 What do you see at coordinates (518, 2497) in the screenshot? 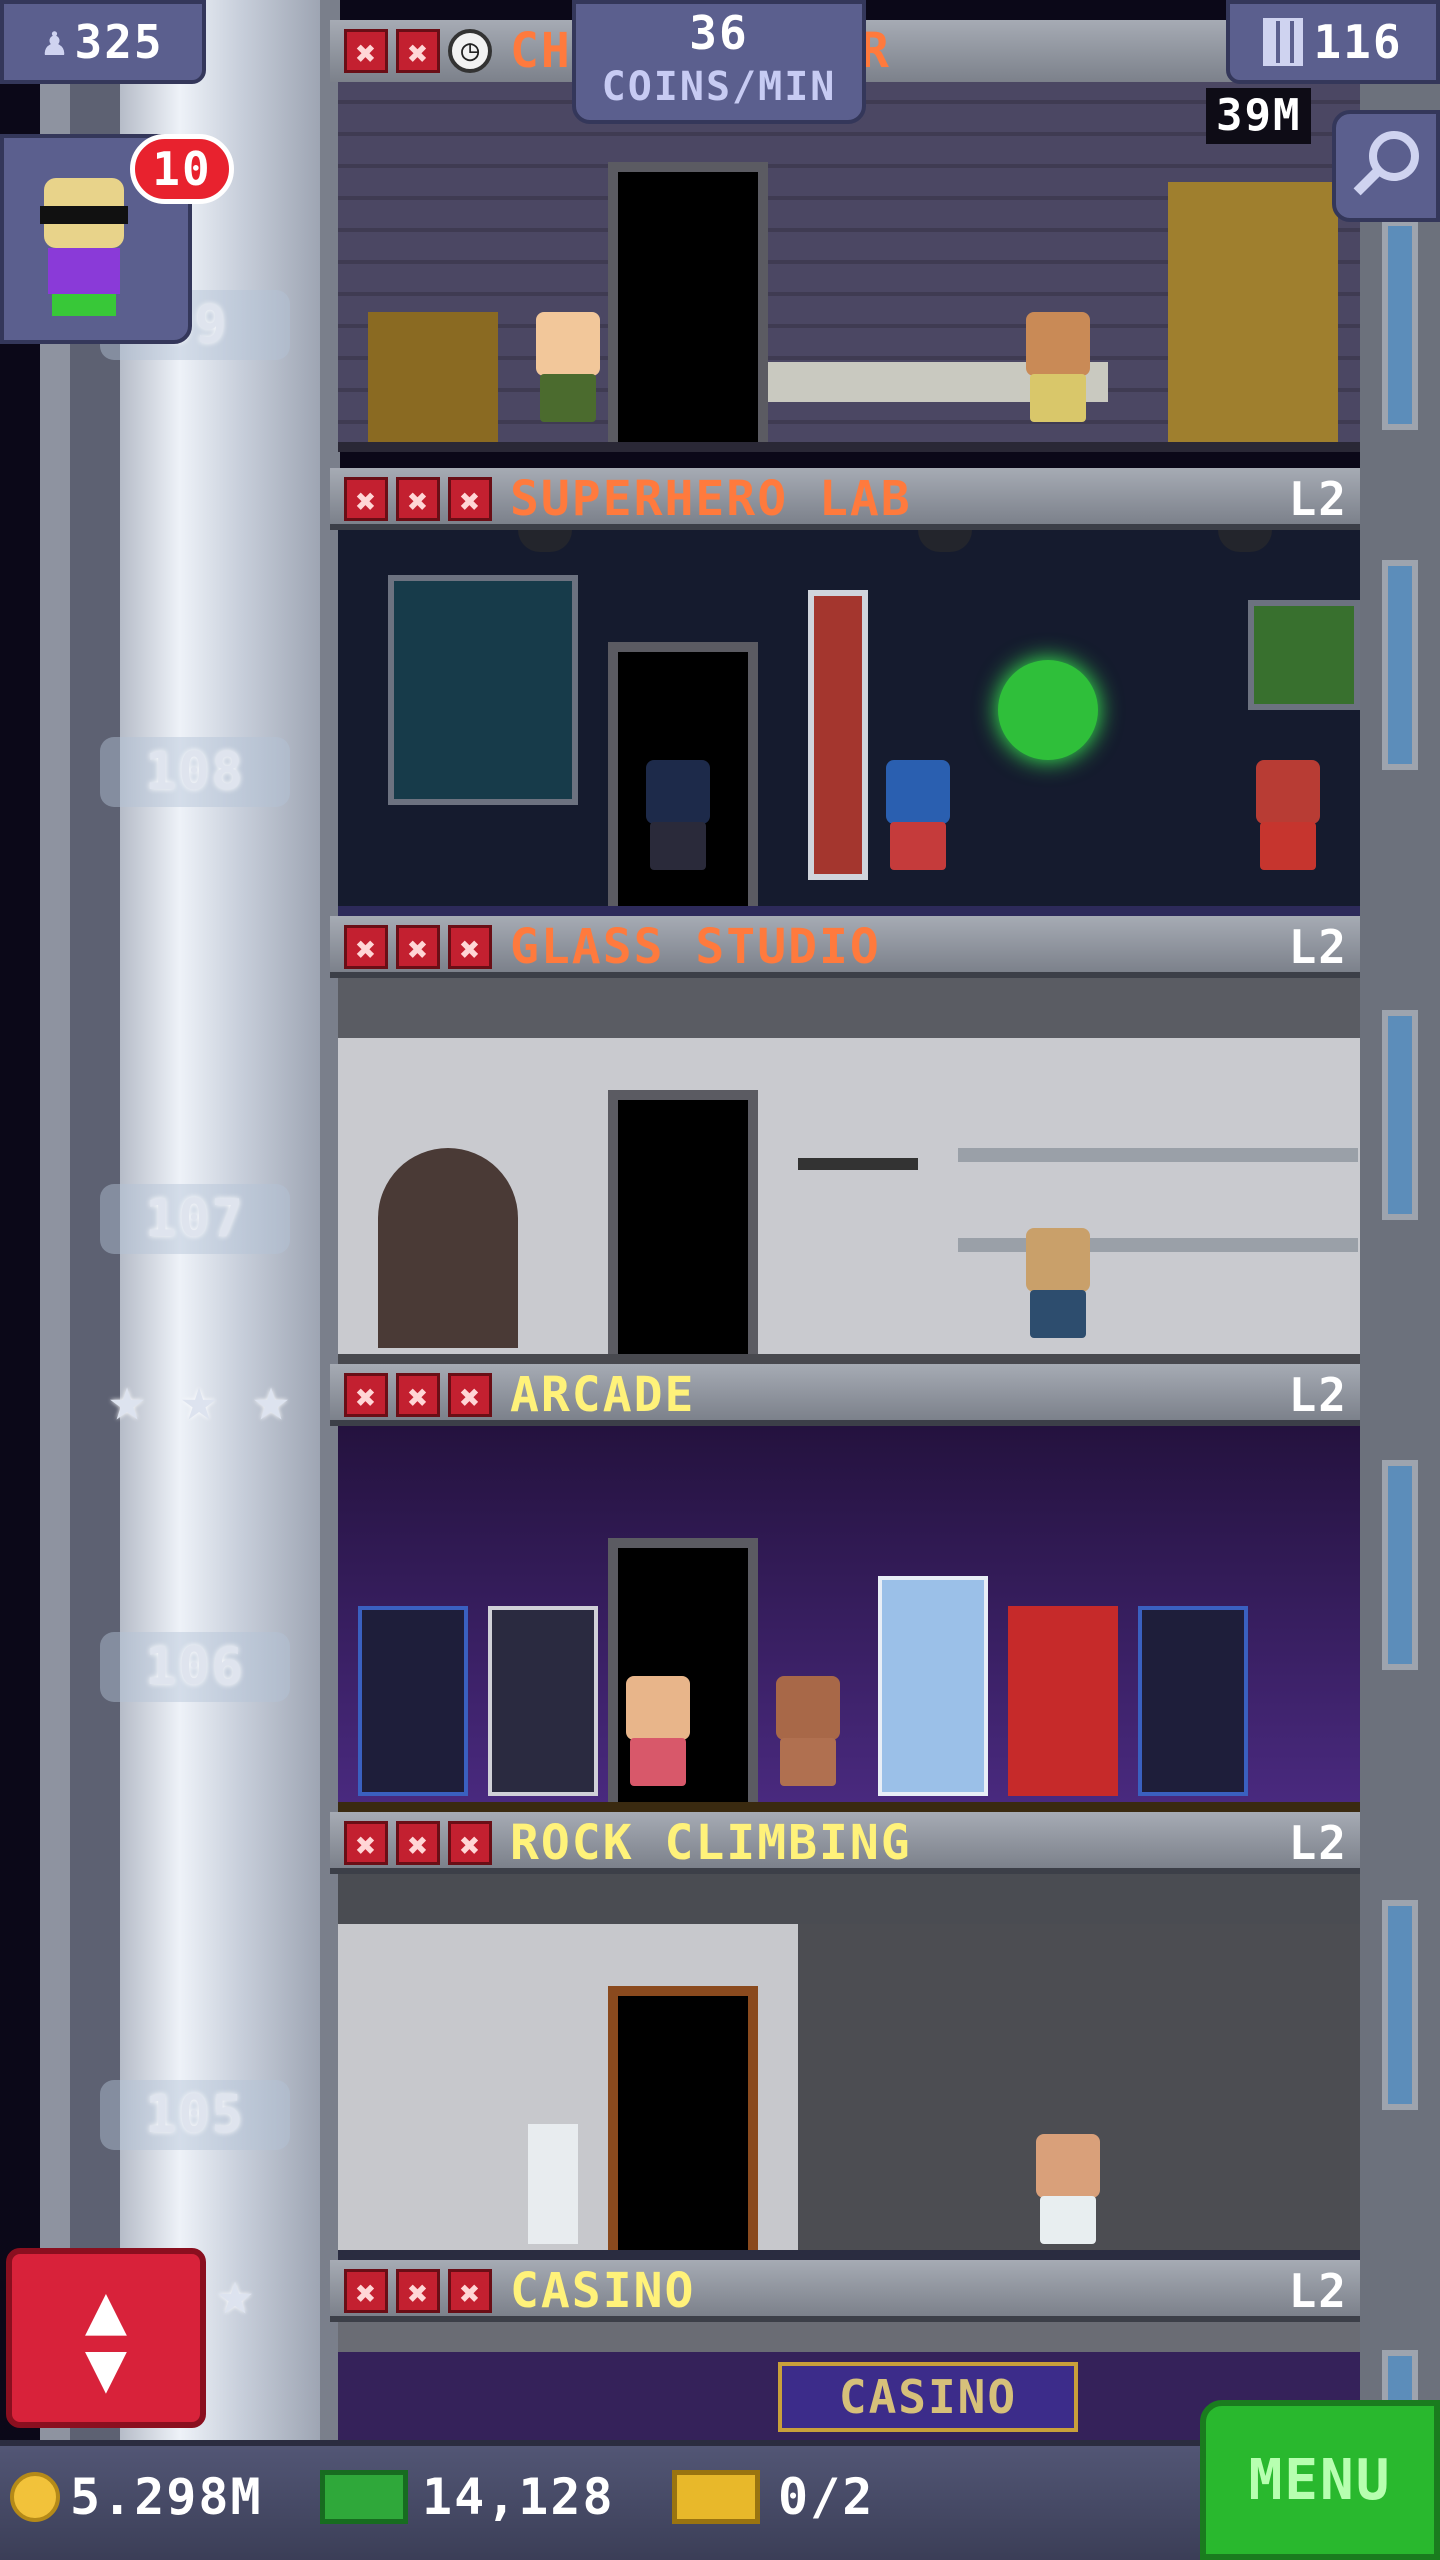
I see `bux-value: 14,128` at bounding box center [518, 2497].